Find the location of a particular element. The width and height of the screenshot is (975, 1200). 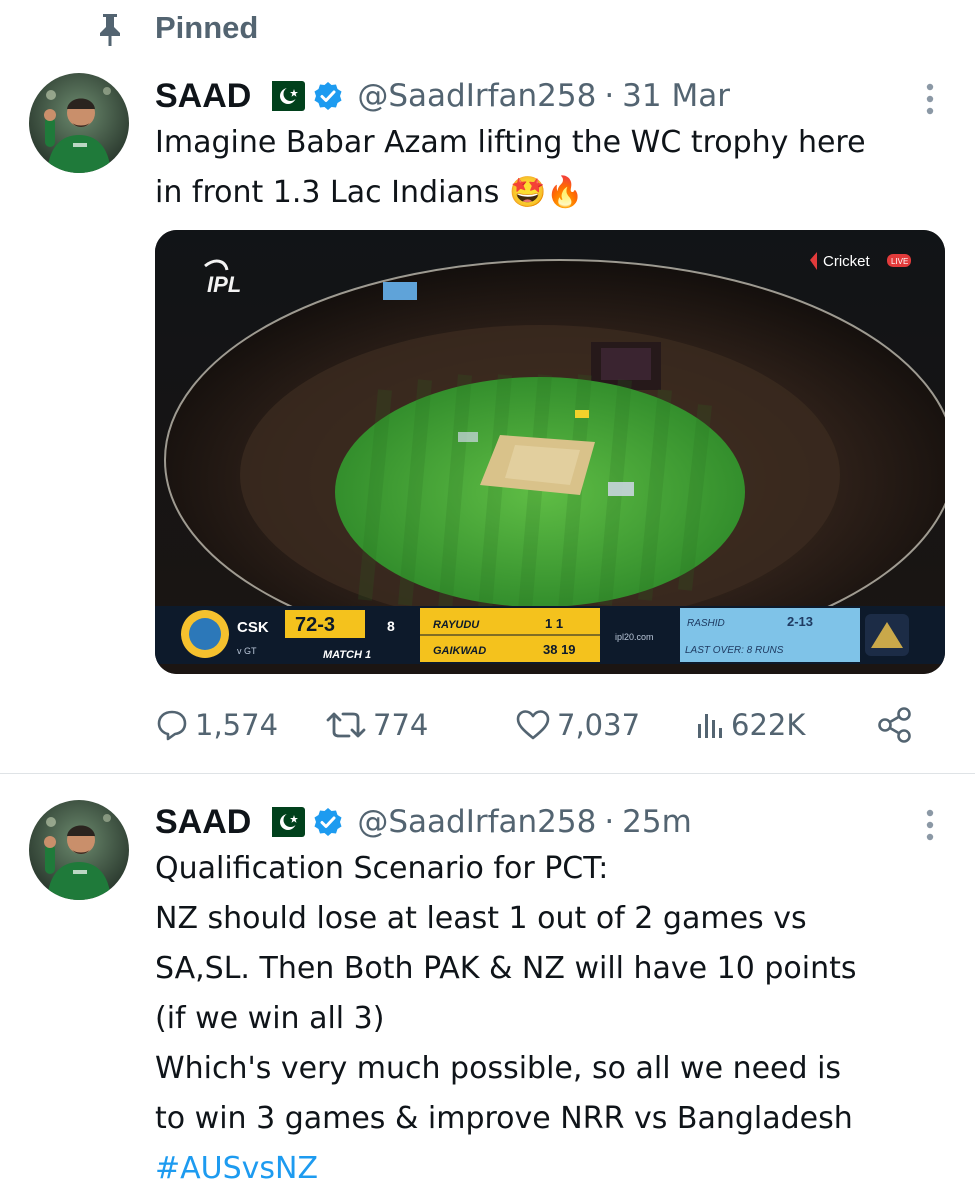

like-button: 7,037 is located at coordinates (577, 725).